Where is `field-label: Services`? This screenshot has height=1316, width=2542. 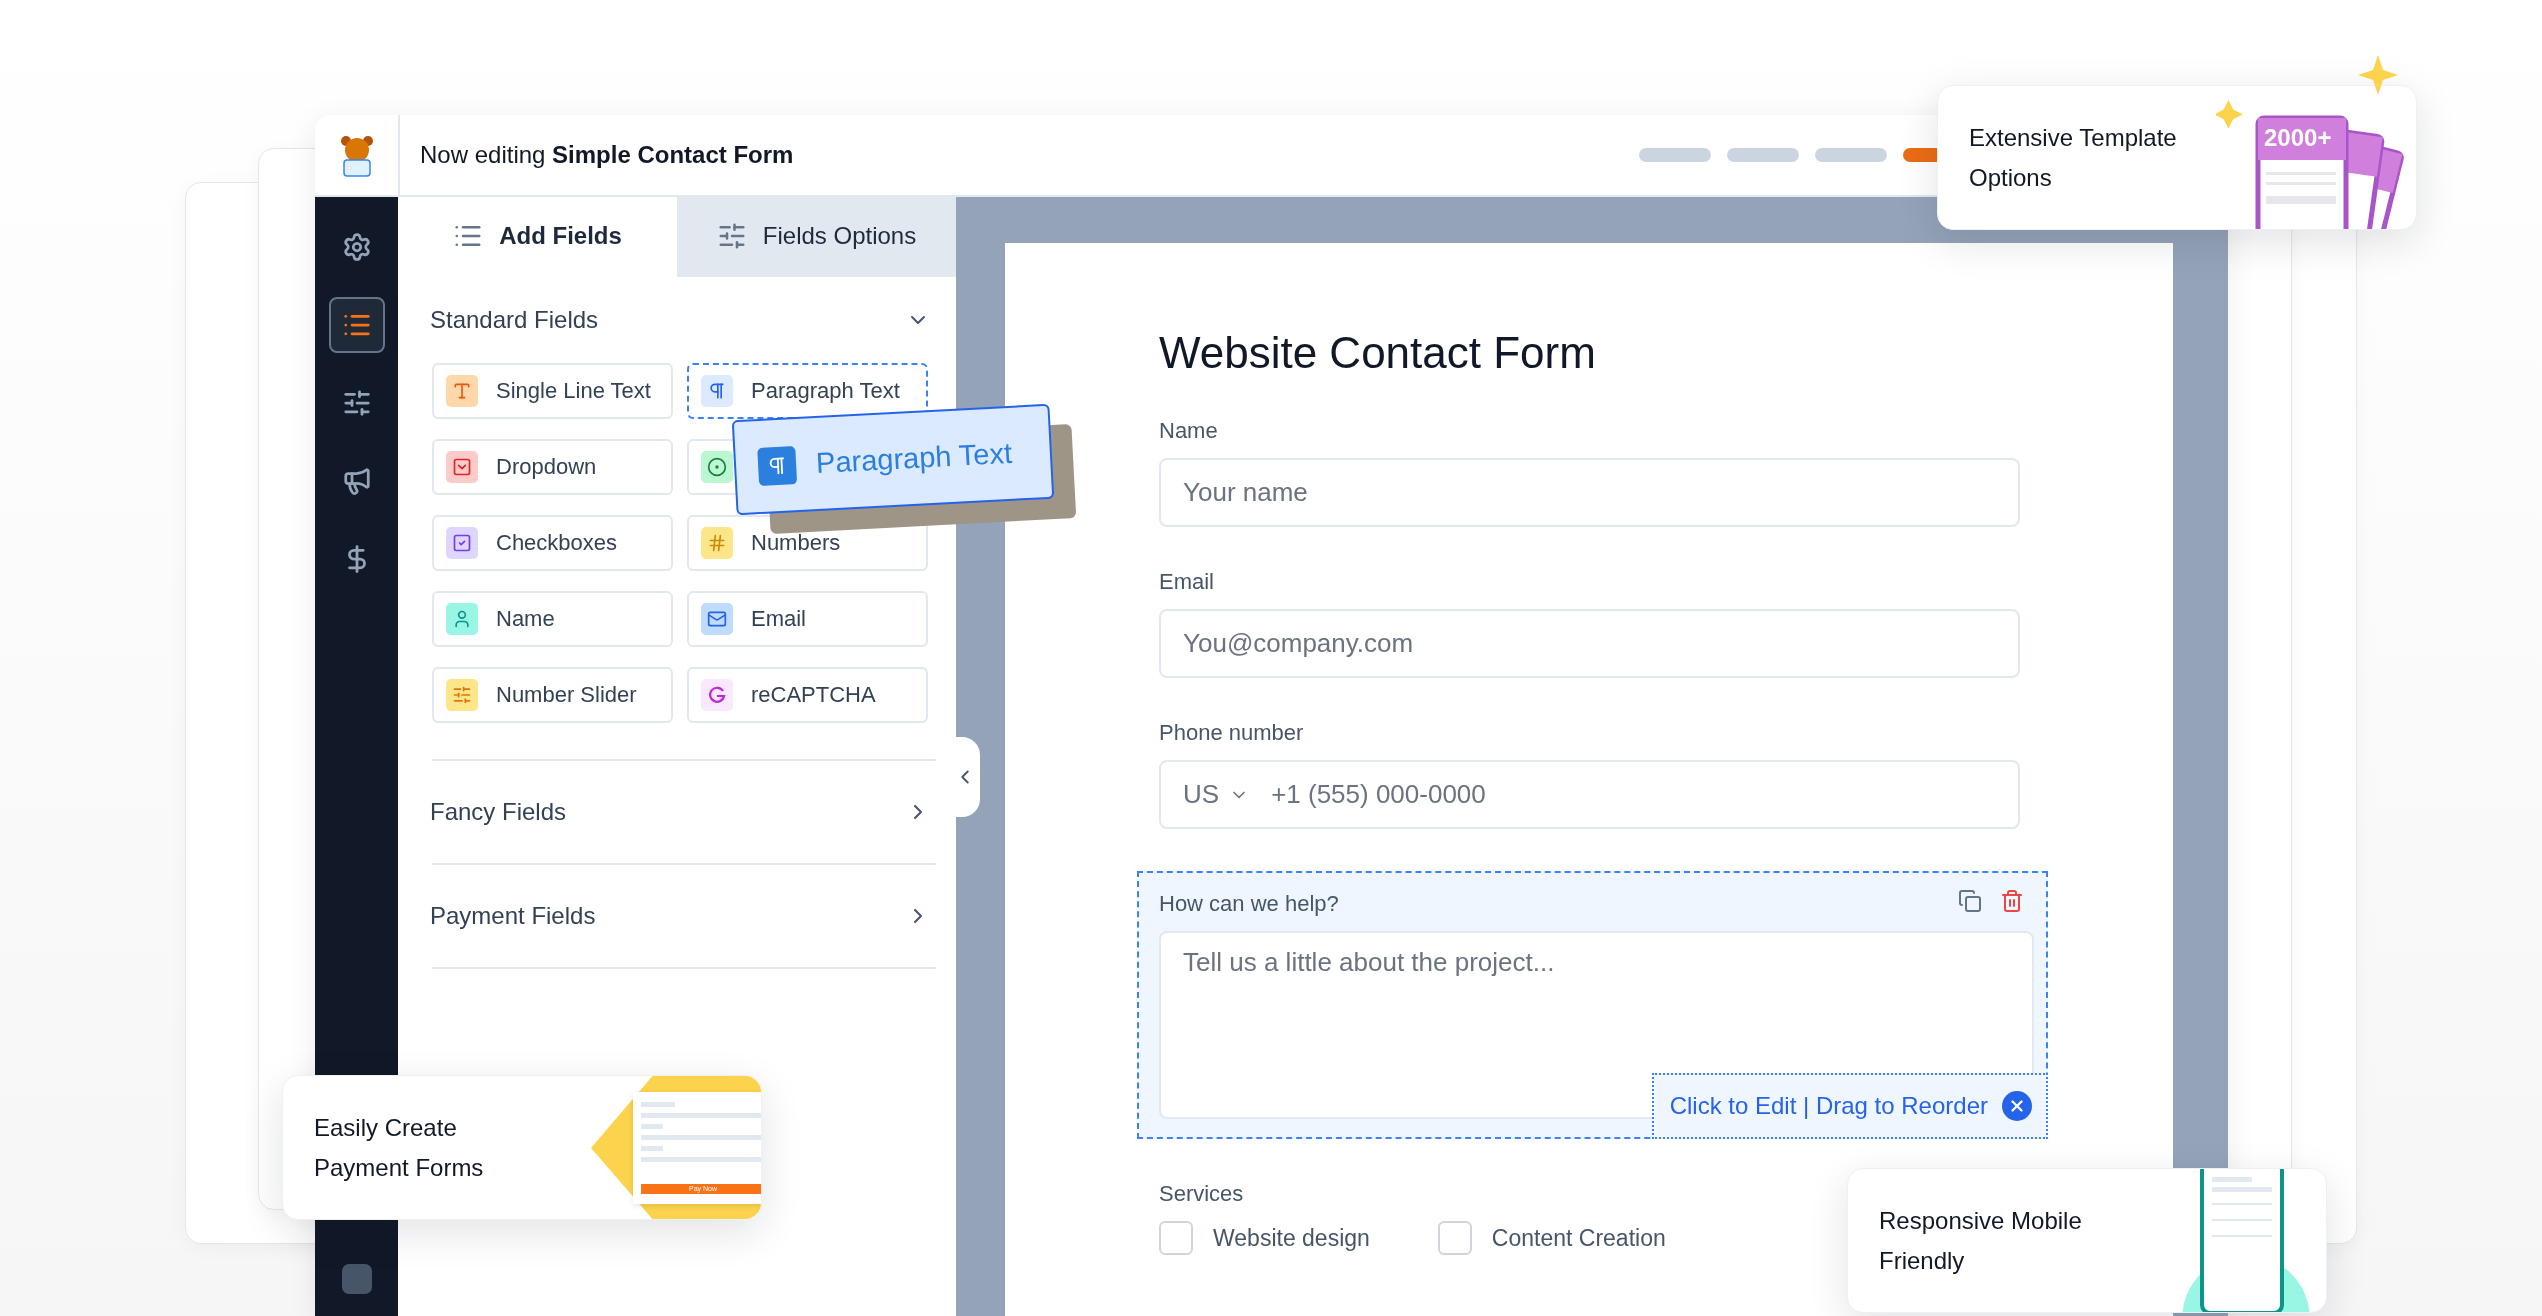
field-label: Services is located at coordinates (1201, 1194).